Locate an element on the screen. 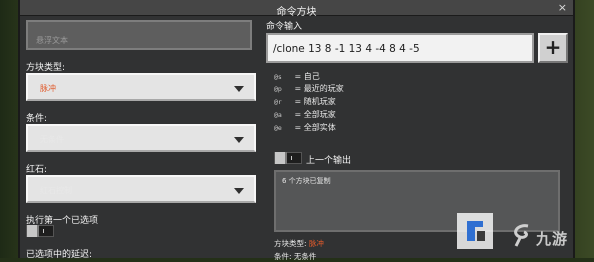 The height and width of the screenshot is (262, 594). selector-help-row: @p = 最近的玩家 is located at coordinates (309, 88).